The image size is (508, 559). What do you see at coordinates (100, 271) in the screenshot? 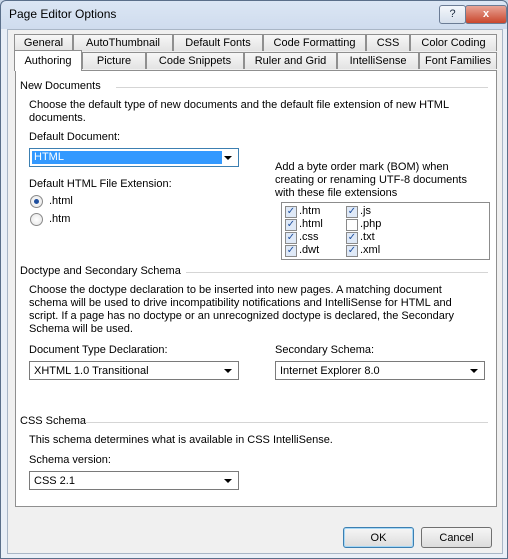
I see `doctype-heading: Doctype and Secondary Schema` at bounding box center [100, 271].